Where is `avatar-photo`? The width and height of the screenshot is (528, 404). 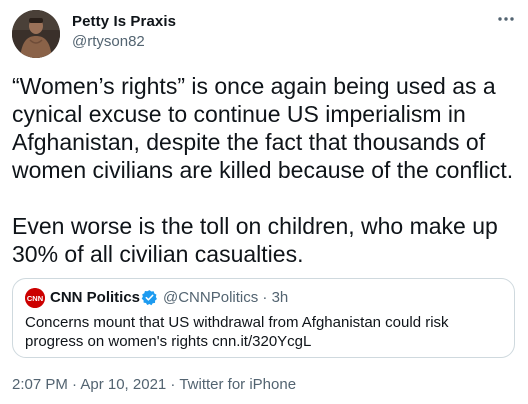
avatar-photo is located at coordinates (36, 34).